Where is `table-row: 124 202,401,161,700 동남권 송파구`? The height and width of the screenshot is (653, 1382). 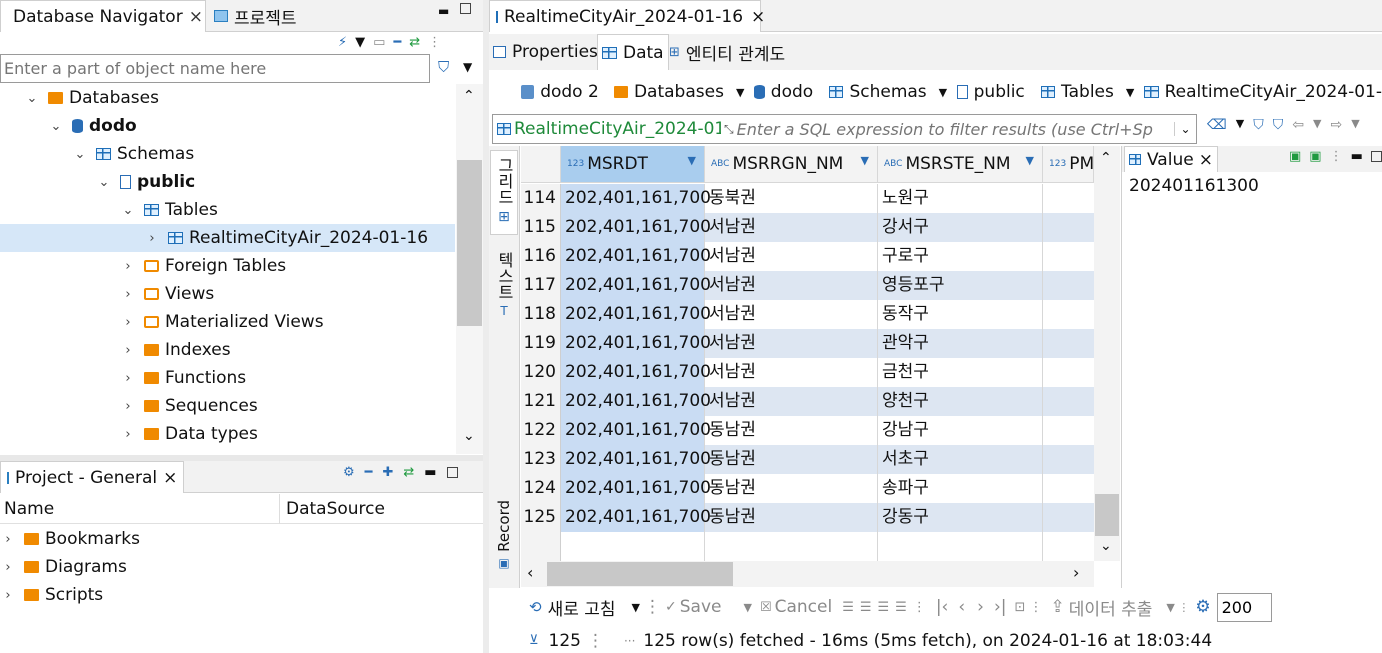
table-row: 124 202,401,161,700 동남권 송파구 is located at coordinates (807, 488).